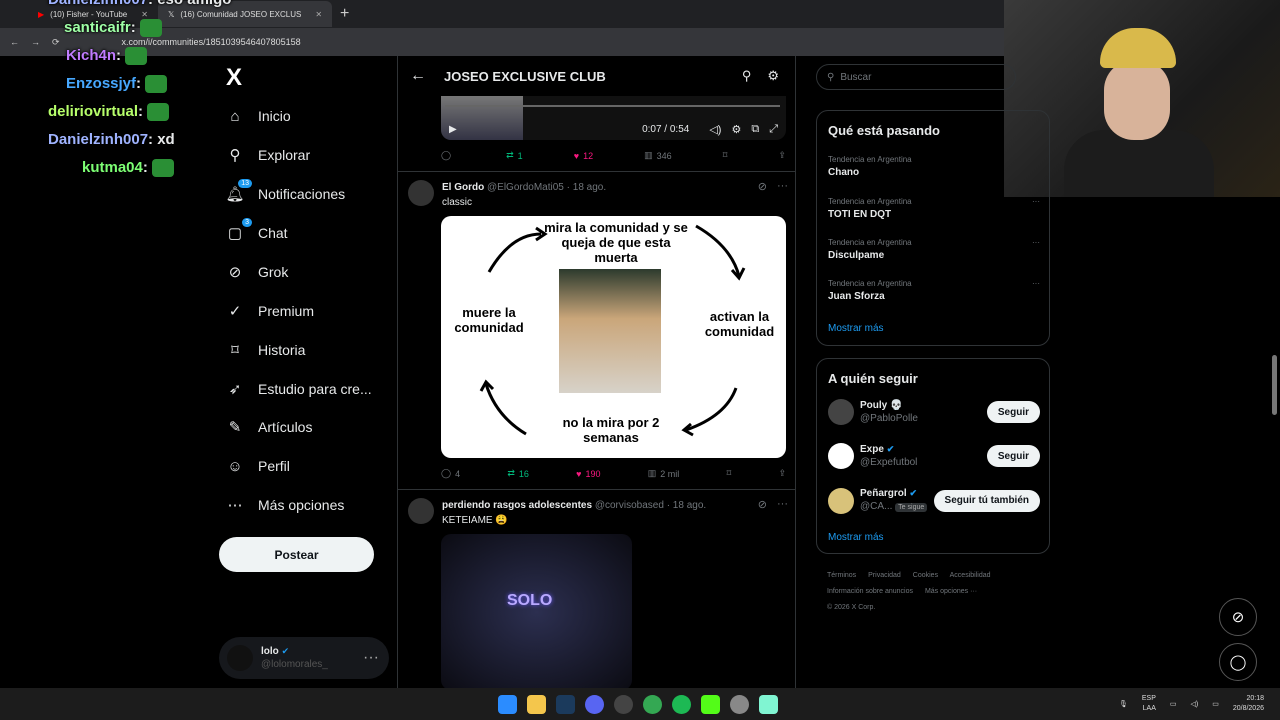  What do you see at coordinates (536, 611) in the screenshot?
I see `video-clip: SOLO` at bounding box center [536, 611].